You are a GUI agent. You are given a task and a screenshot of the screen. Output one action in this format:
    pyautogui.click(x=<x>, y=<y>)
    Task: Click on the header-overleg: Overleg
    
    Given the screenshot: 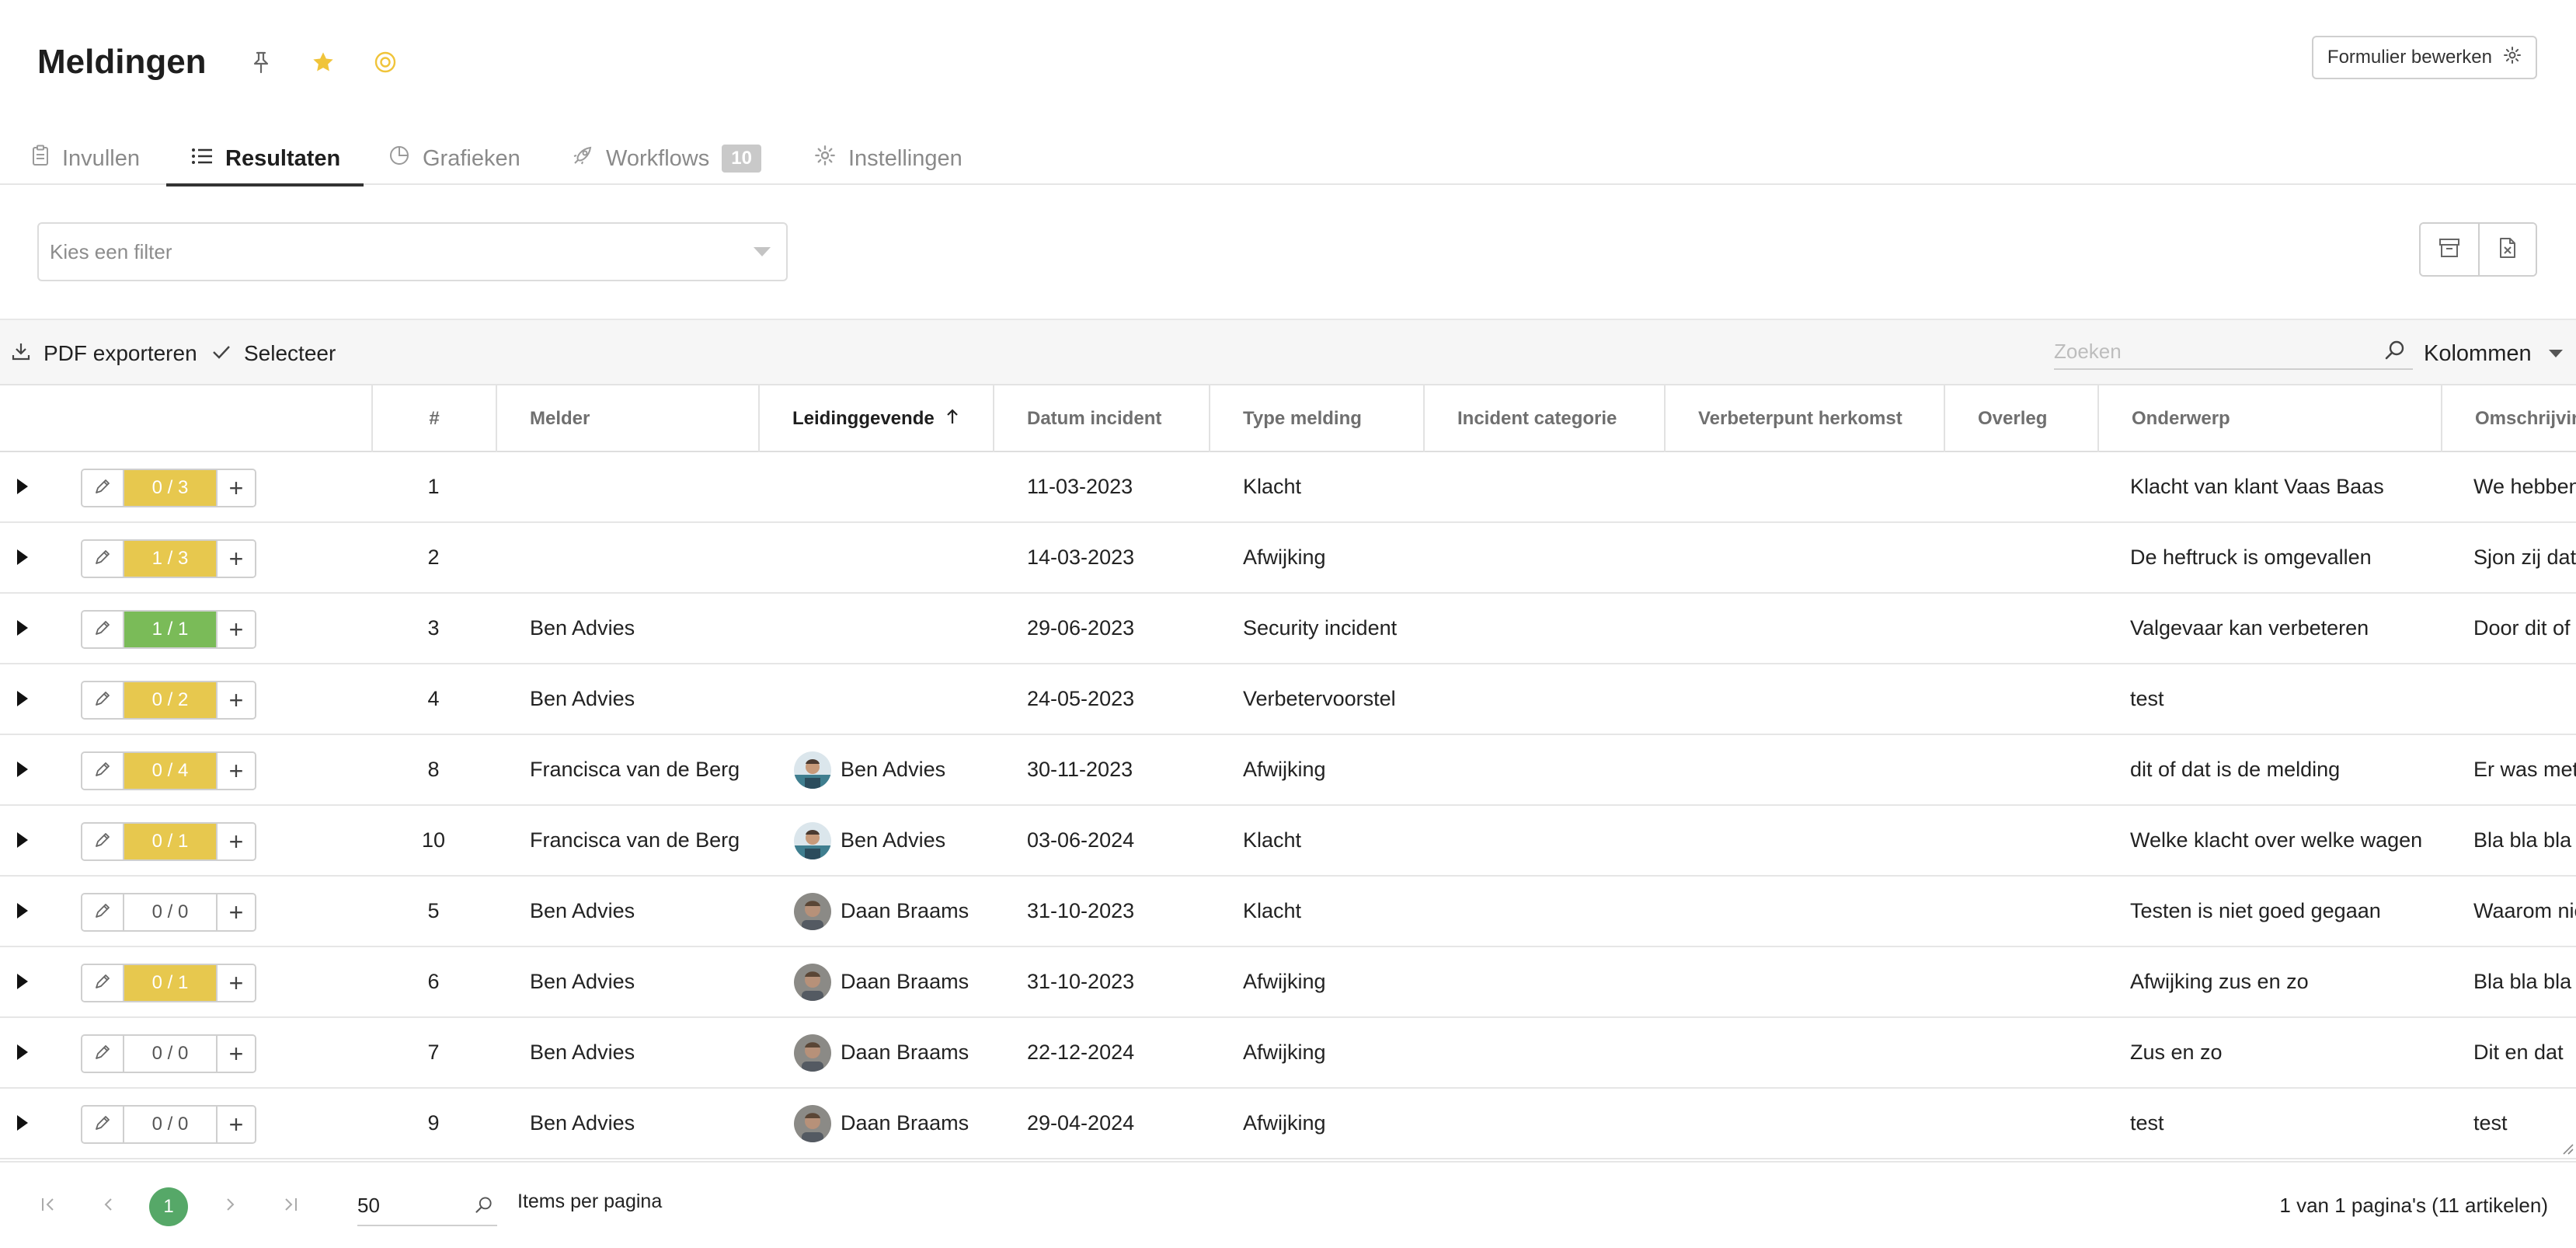 What is the action you would take?
    pyautogui.click(x=2021, y=419)
    